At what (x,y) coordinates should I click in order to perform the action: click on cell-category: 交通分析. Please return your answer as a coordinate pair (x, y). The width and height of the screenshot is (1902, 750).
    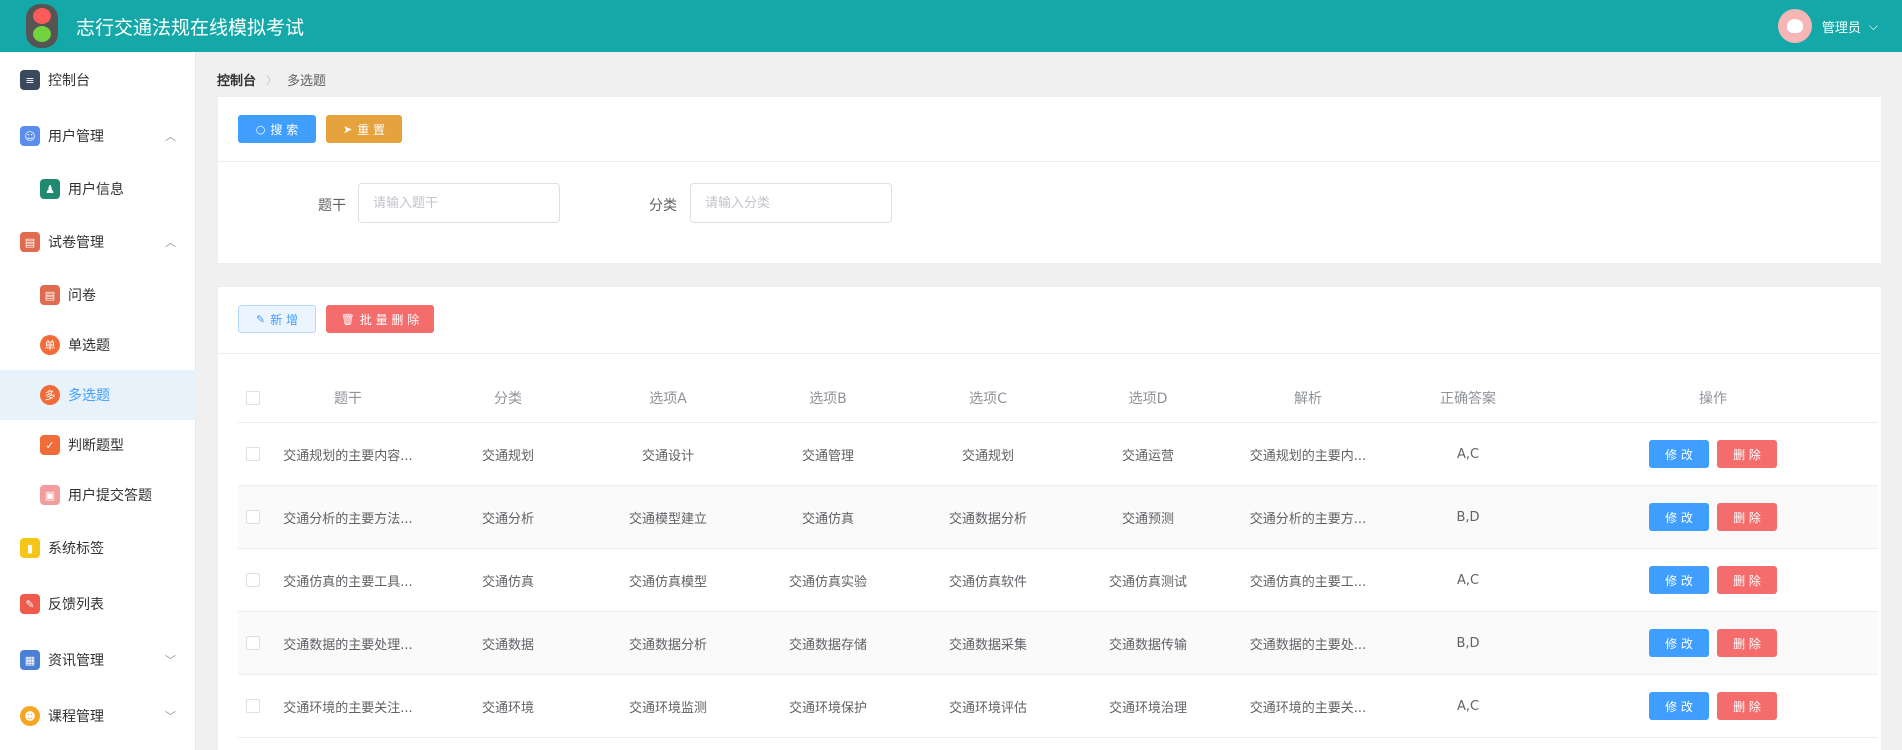
    Looking at the image, I should click on (507, 519).